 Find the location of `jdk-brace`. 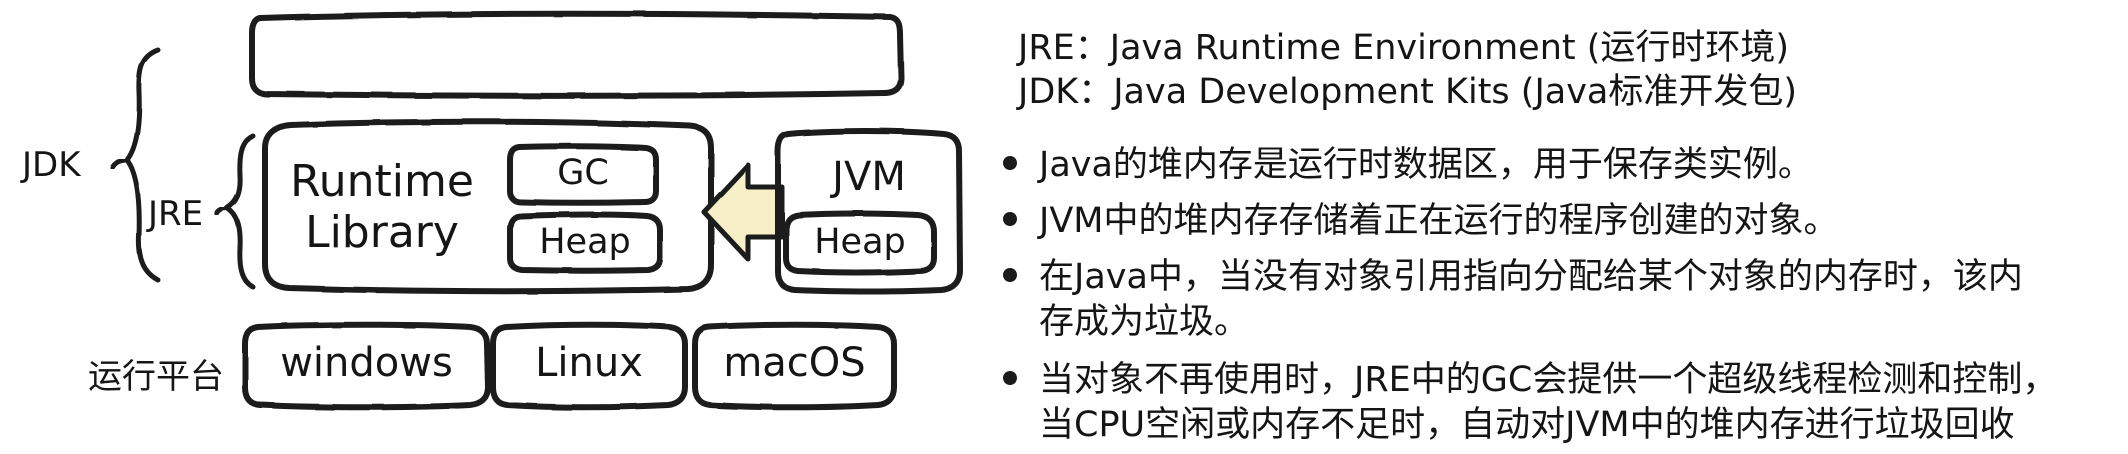

jdk-brace is located at coordinates (142, 165).